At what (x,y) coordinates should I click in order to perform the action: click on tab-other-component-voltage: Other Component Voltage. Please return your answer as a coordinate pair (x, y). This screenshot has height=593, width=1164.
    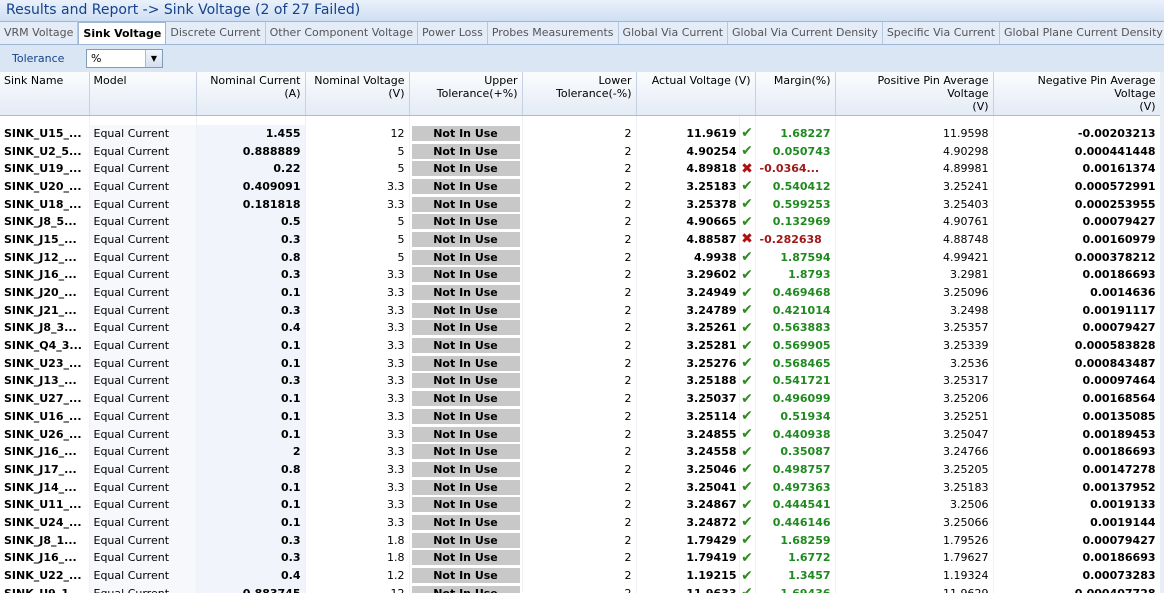
    Looking at the image, I should click on (342, 33).